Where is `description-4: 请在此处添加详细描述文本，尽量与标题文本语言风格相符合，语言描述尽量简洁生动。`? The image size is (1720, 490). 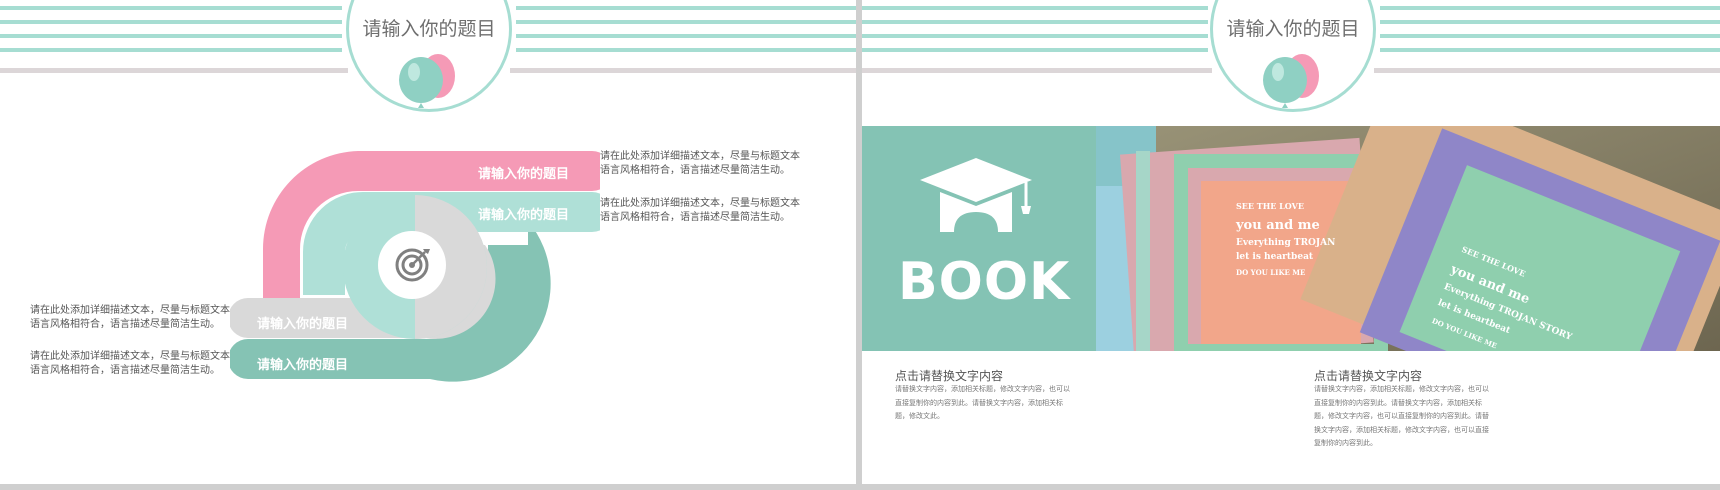 description-4: 请在此处添加详细描述文本，尽量与标题文本语言风格相符合，语言描述尽量简洁生动。 is located at coordinates (130, 363).